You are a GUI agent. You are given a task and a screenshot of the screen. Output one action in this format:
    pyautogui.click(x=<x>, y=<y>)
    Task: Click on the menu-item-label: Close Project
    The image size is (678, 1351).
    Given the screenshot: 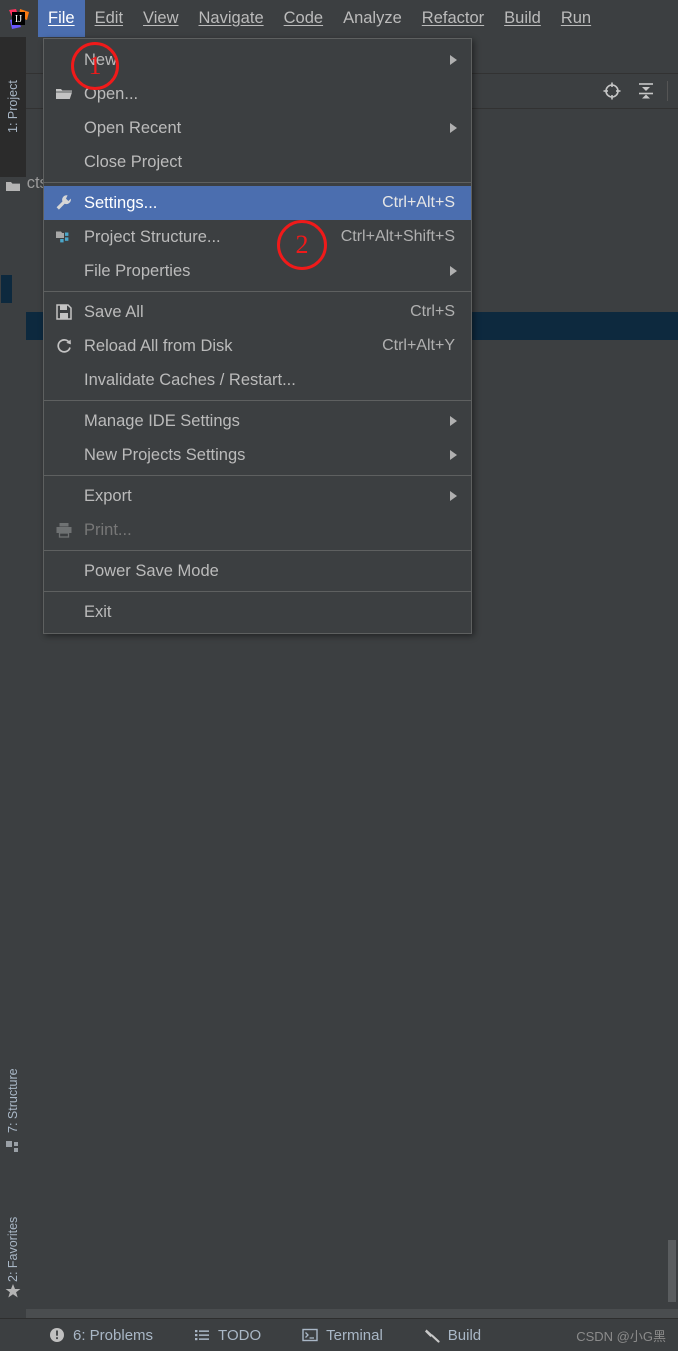 What is the action you would take?
    pyautogui.click(x=133, y=161)
    